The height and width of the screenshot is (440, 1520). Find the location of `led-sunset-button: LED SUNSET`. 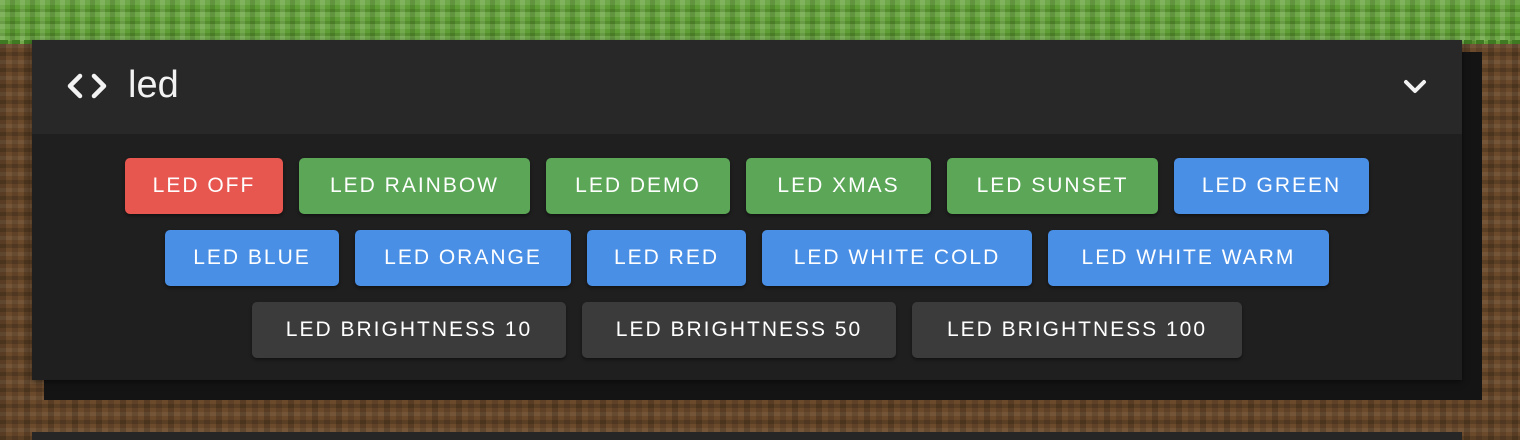

led-sunset-button: LED SUNSET is located at coordinates (1052, 186).